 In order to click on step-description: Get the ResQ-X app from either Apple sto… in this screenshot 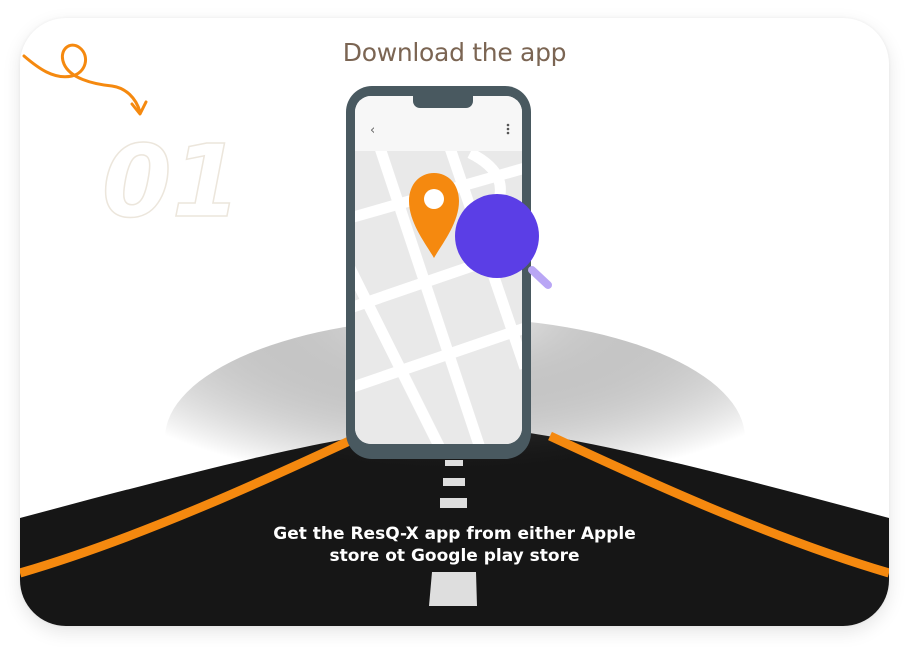, I will do `click(454, 545)`.